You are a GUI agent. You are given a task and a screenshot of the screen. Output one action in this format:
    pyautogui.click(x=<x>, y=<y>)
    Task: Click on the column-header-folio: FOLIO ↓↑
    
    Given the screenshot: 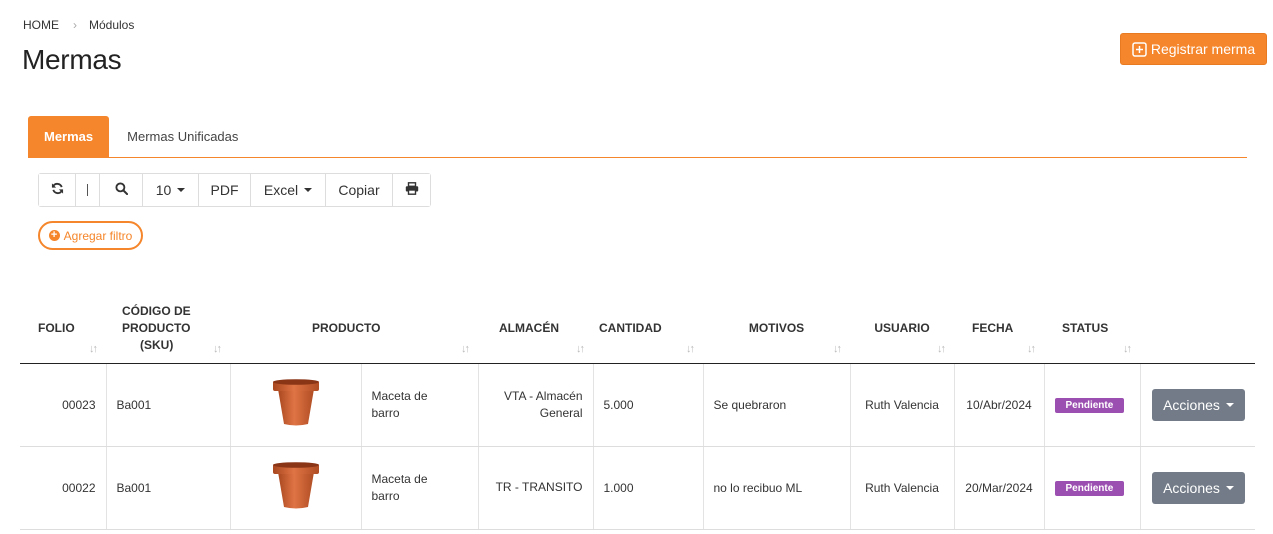 What is the action you would take?
    pyautogui.click(x=63, y=329)
    